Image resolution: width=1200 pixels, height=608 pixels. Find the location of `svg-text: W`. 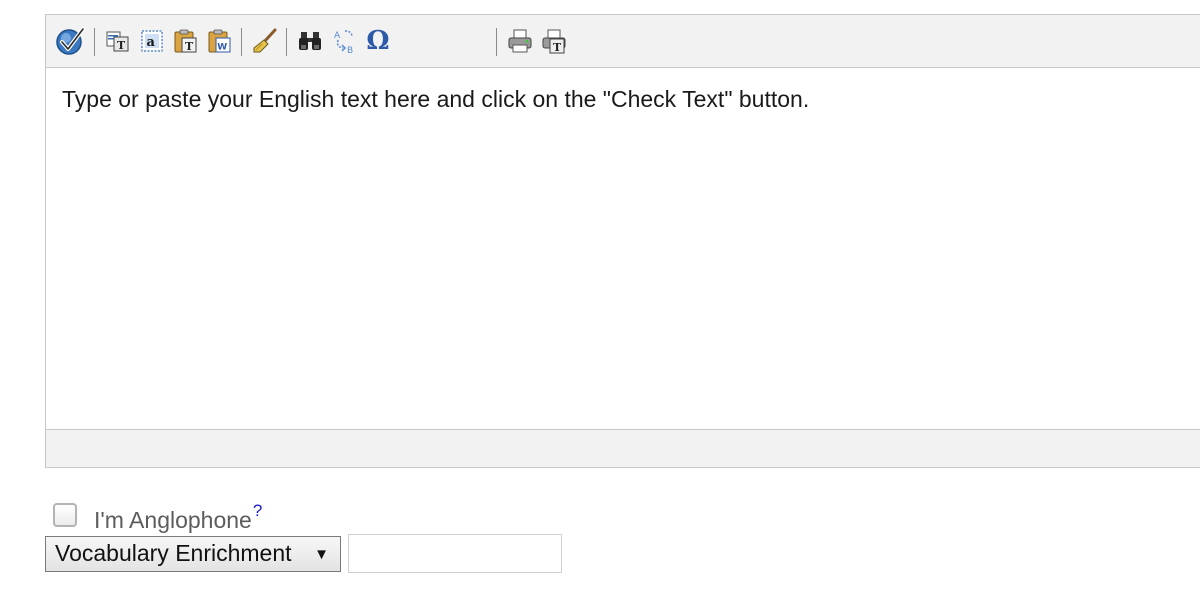

svg-text: W is located at coordinates (222, 48).